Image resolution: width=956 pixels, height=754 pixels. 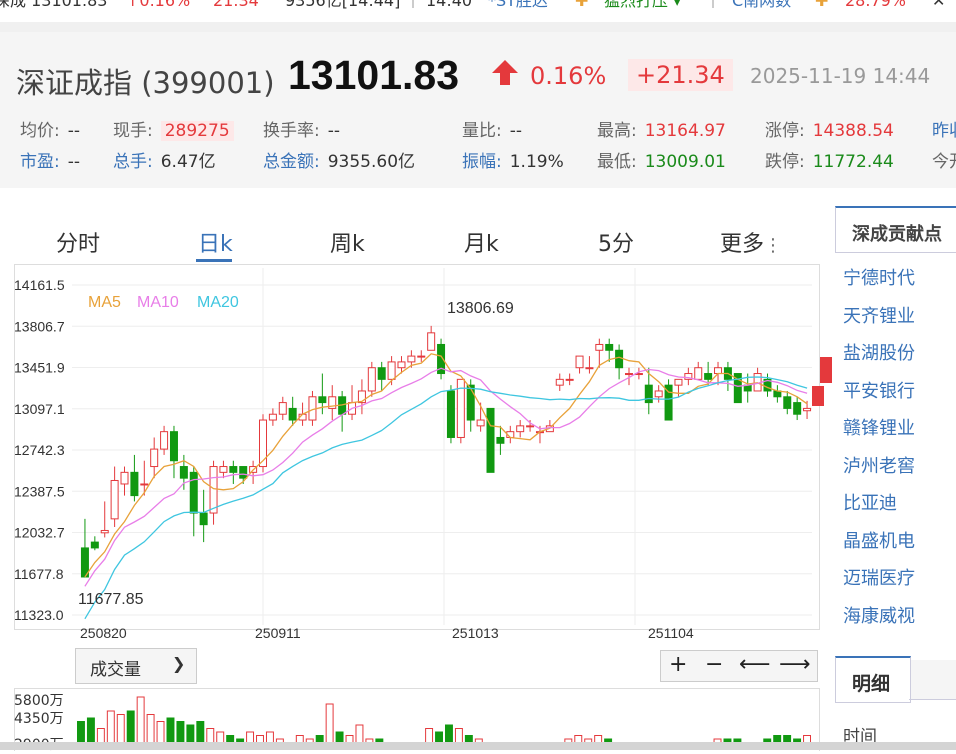 What do you see at coordinates (879, 427) in the screenshot?
I see `contribution-stock: 赣锋锂业` at bounding box center [879, 427].